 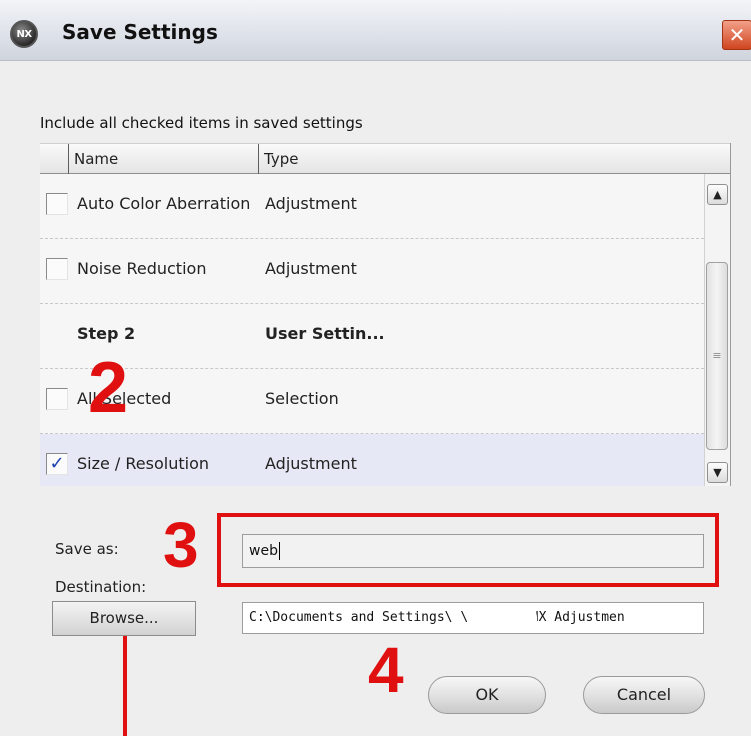 I want to click on row-name: Step 2, so click(x=106, y=333).